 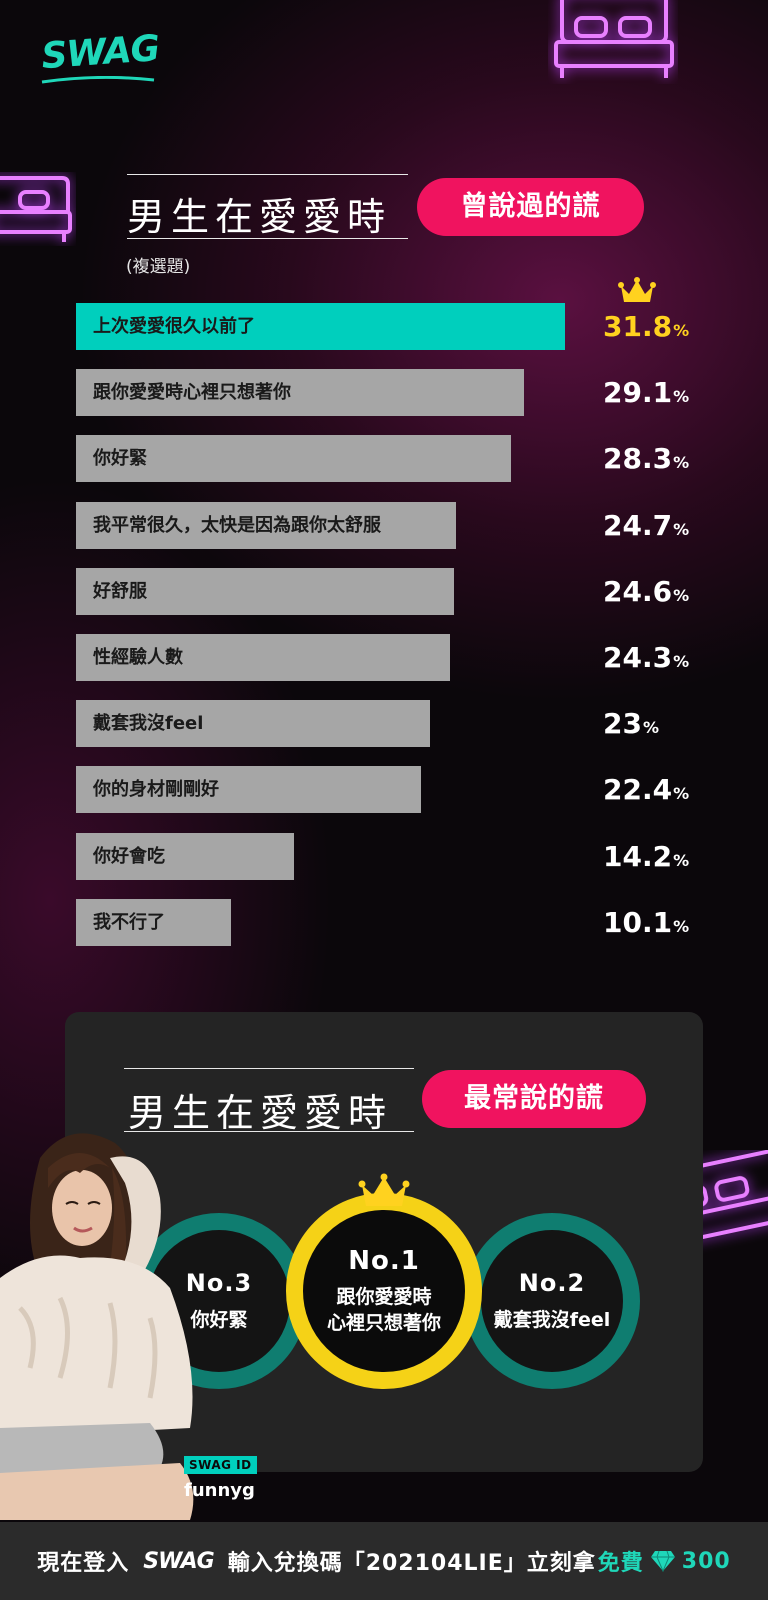 I want to click on bar-value-7: 22.4, so click(x=638, y=789).